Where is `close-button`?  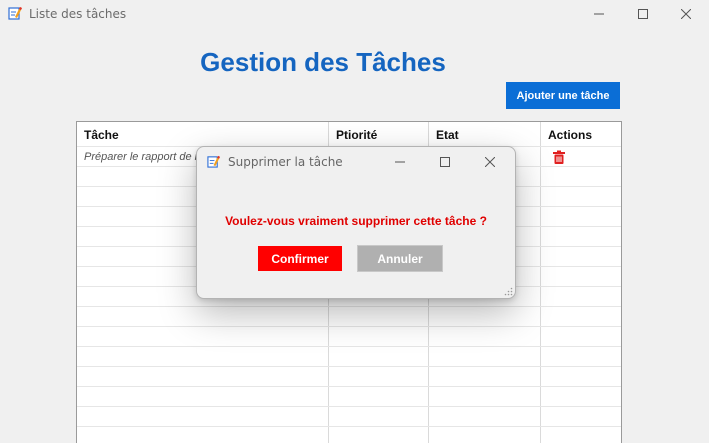 close-button is located at coordinates (686, 14).